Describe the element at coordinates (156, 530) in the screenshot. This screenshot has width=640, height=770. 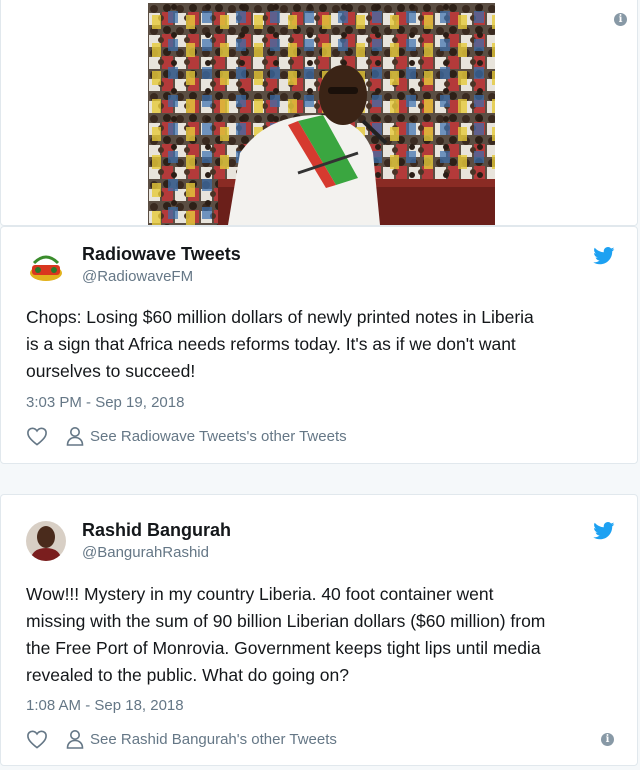
I see `author-name: Rashid Bangurah` at that location.